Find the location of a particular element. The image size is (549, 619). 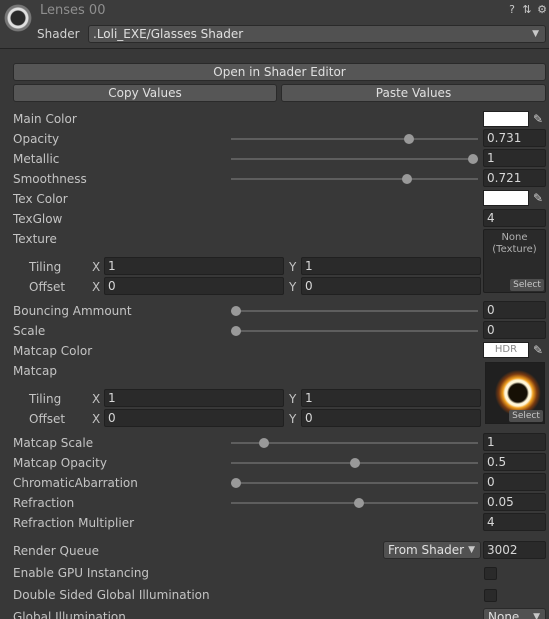

refraction-label: Refraction is located at coordinates (44, 503).